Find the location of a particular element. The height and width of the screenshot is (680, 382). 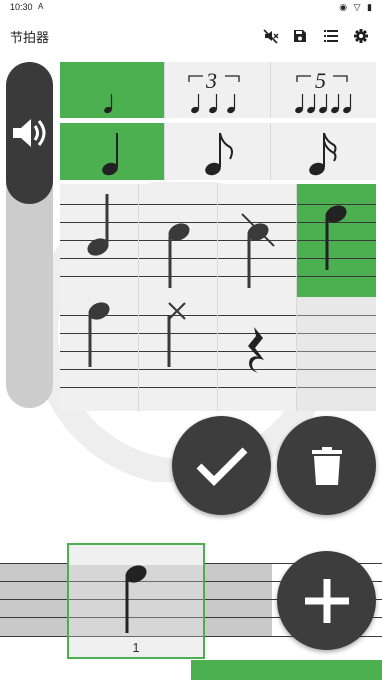

low-note-icon is located at coordinates (98, 225).